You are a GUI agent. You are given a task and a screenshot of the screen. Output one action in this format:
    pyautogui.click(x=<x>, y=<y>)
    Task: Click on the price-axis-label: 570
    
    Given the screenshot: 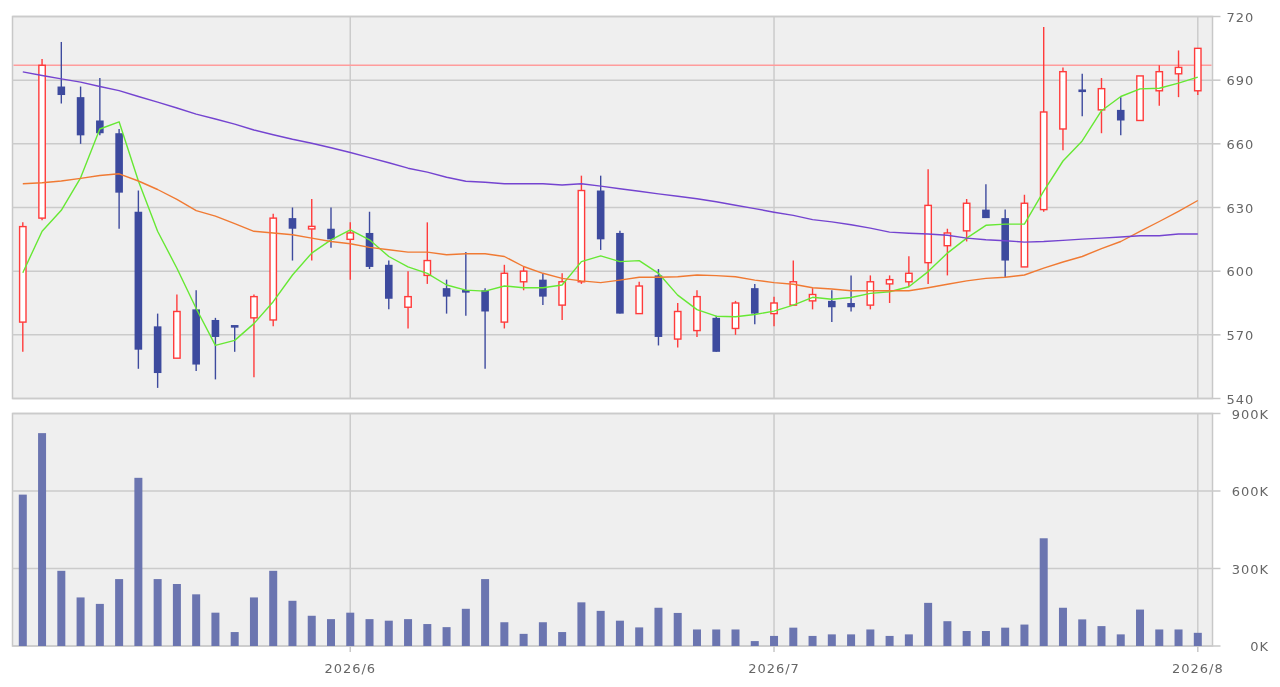 What is the action you would take?
    pyautogui.click(x=1240, y=335)
    